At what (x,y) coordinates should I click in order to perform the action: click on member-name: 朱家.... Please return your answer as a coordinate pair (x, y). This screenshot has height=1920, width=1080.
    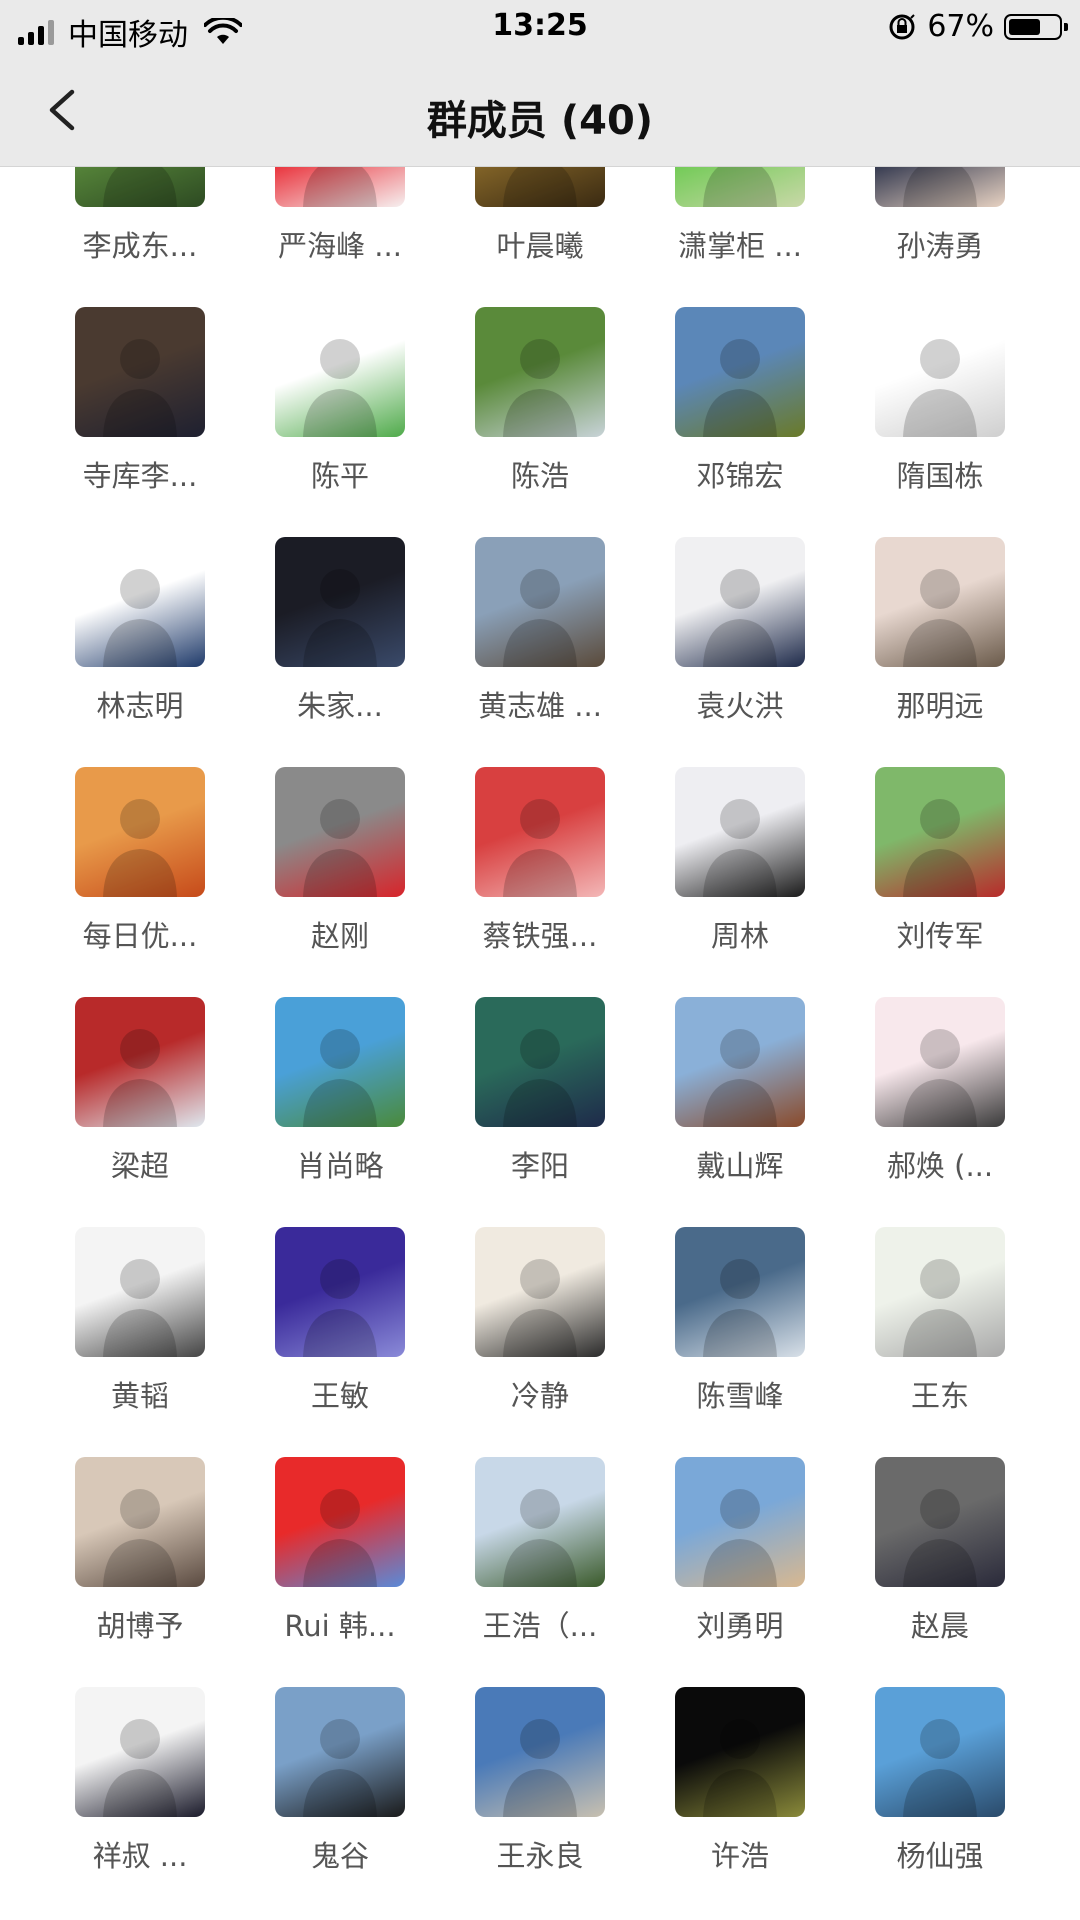
    Looking at the image, I should click on (340, 706).